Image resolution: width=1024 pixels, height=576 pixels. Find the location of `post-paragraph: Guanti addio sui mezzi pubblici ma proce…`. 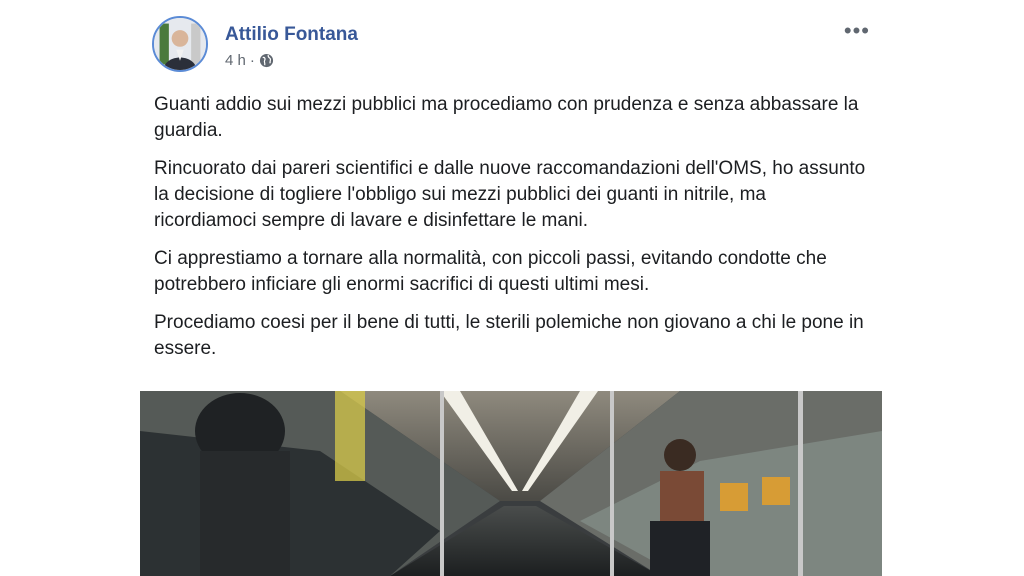

post-paragraph: Guanti addio sui mezzi pubblici ma proce… is located at coordinates (506, 117).